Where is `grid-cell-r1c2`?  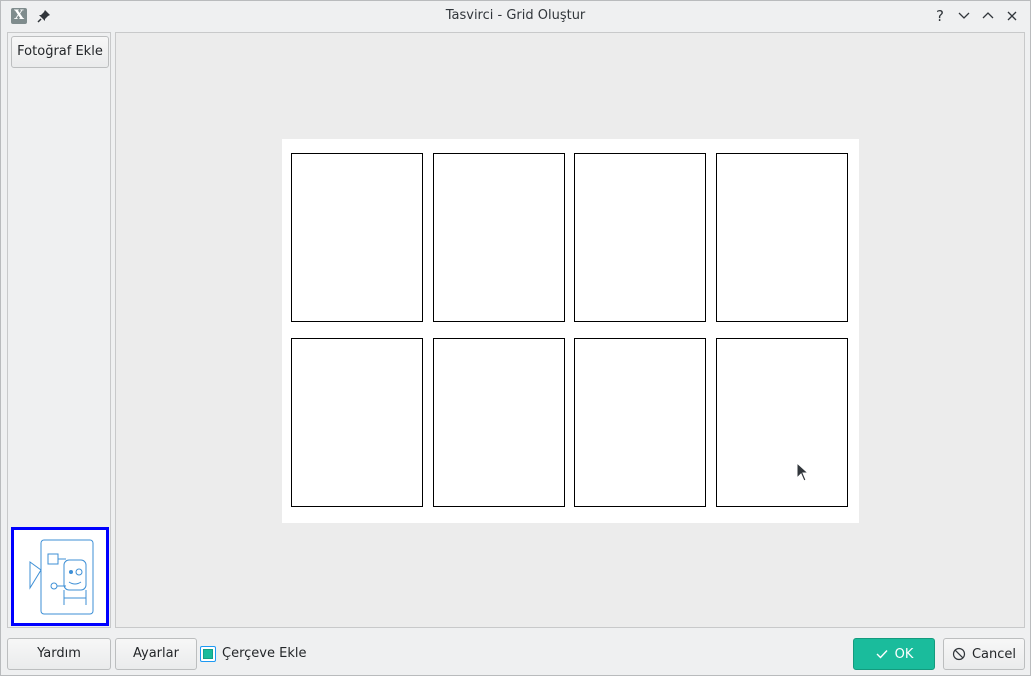 grid-cell-r1c2 is located at coordinates (499, 237).